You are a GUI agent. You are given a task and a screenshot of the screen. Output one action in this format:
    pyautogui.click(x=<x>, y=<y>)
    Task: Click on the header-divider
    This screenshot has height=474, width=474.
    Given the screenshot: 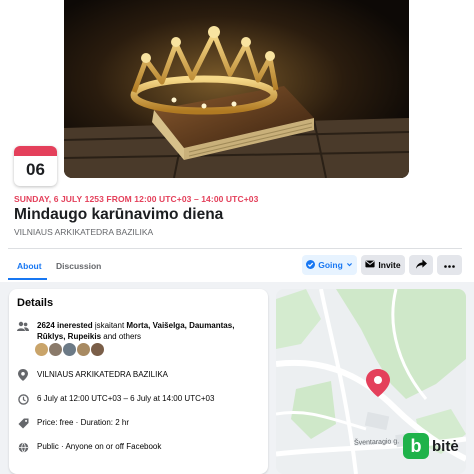 What is the action you would take?
    pyautogui.click(x=235, y=248)
    